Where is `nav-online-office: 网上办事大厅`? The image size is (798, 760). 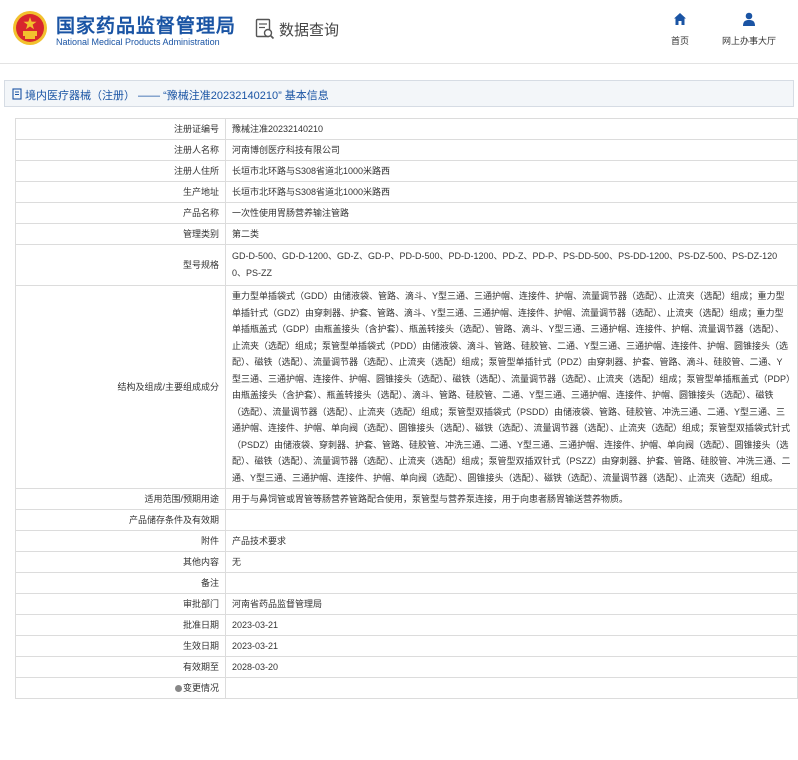 nav-online-office: 网上办事大厅 is located at coordinates (749, 30).